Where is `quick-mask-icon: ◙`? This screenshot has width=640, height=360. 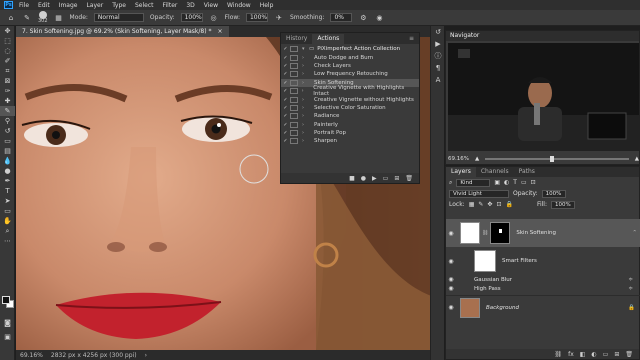
quick-mask-icon: ◙ is located at coordinates (7, 323).